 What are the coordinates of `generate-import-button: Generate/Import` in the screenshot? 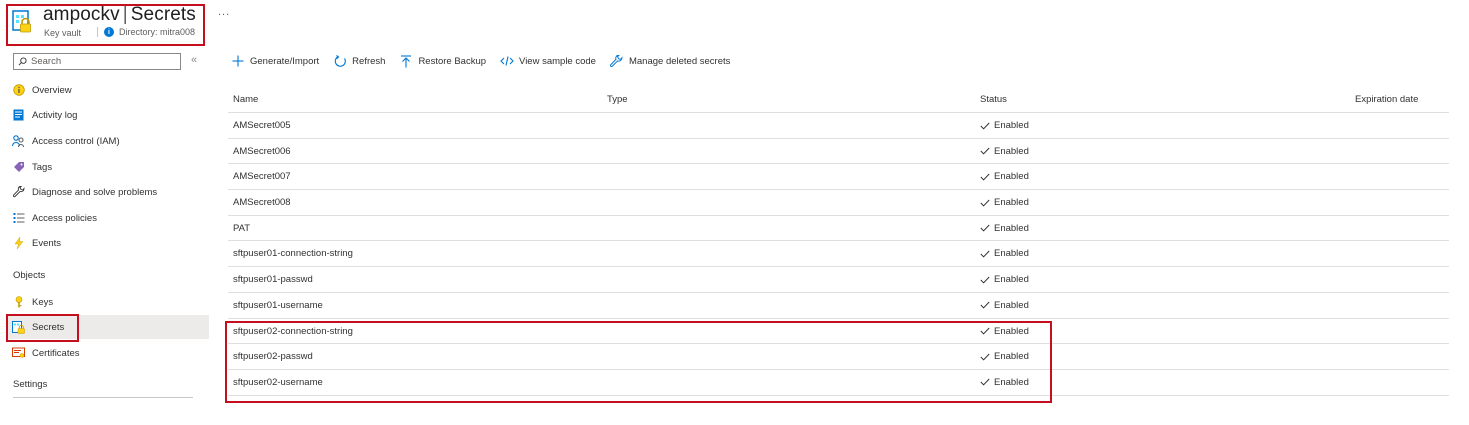 It's located at (275, 61).